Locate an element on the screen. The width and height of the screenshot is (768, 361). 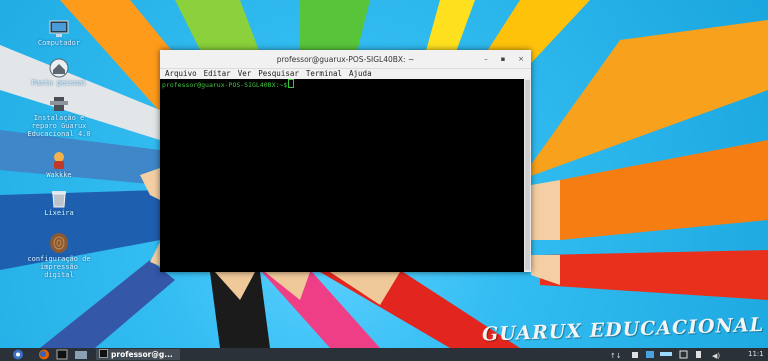
window-title: professor@guarux-POS-SIGL40BX: ~ is located at coordinates (345, 59).